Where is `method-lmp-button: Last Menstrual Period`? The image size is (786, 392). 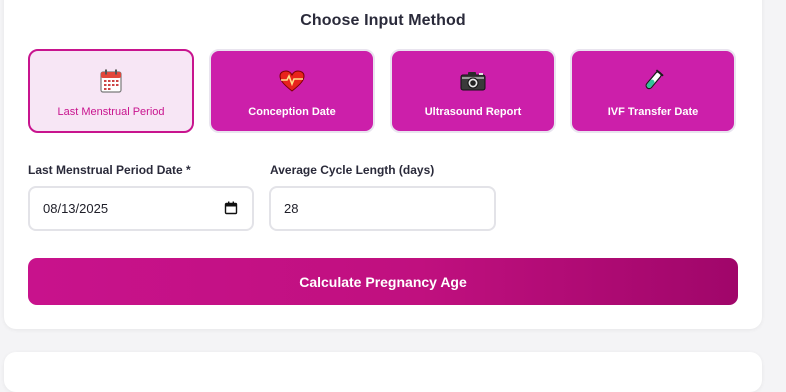
method-lmp-button: Last Menstrual Period is located at coordinates (111, 91).